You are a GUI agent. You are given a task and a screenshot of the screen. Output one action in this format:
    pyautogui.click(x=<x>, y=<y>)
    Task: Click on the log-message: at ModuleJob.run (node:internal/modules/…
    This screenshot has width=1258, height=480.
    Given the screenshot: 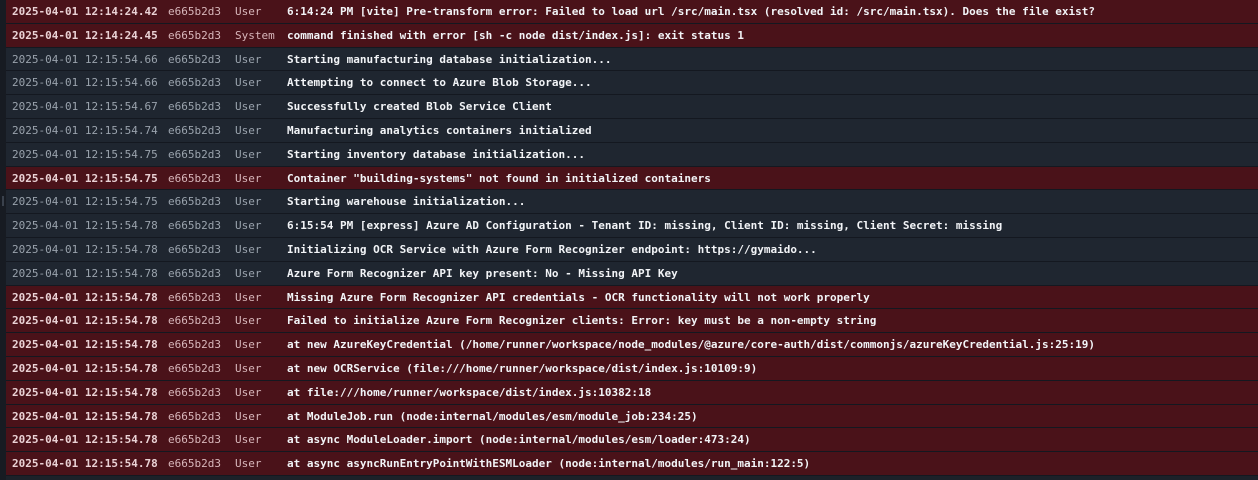 What is the action you would take?
    pyautogui.click(x=492, y=416)
    